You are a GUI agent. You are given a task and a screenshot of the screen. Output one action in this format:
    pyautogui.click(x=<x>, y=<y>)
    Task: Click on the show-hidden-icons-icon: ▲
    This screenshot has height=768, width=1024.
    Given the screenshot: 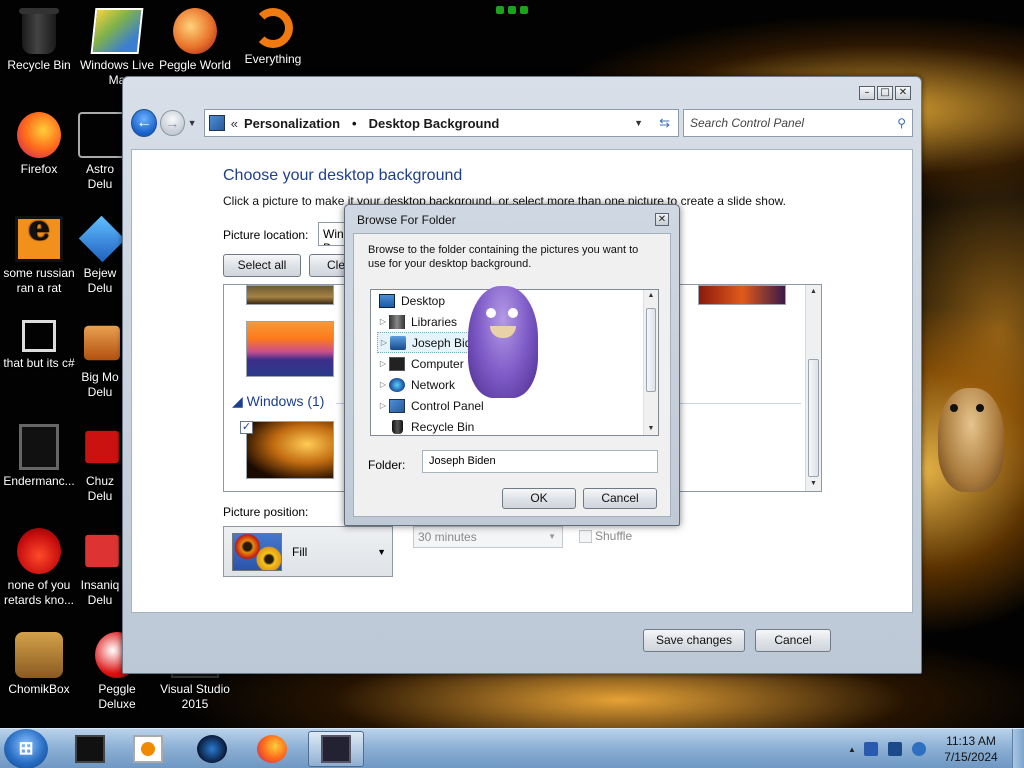 What is the action you would take?
    pyautogui.click(x=852, y=749)
    